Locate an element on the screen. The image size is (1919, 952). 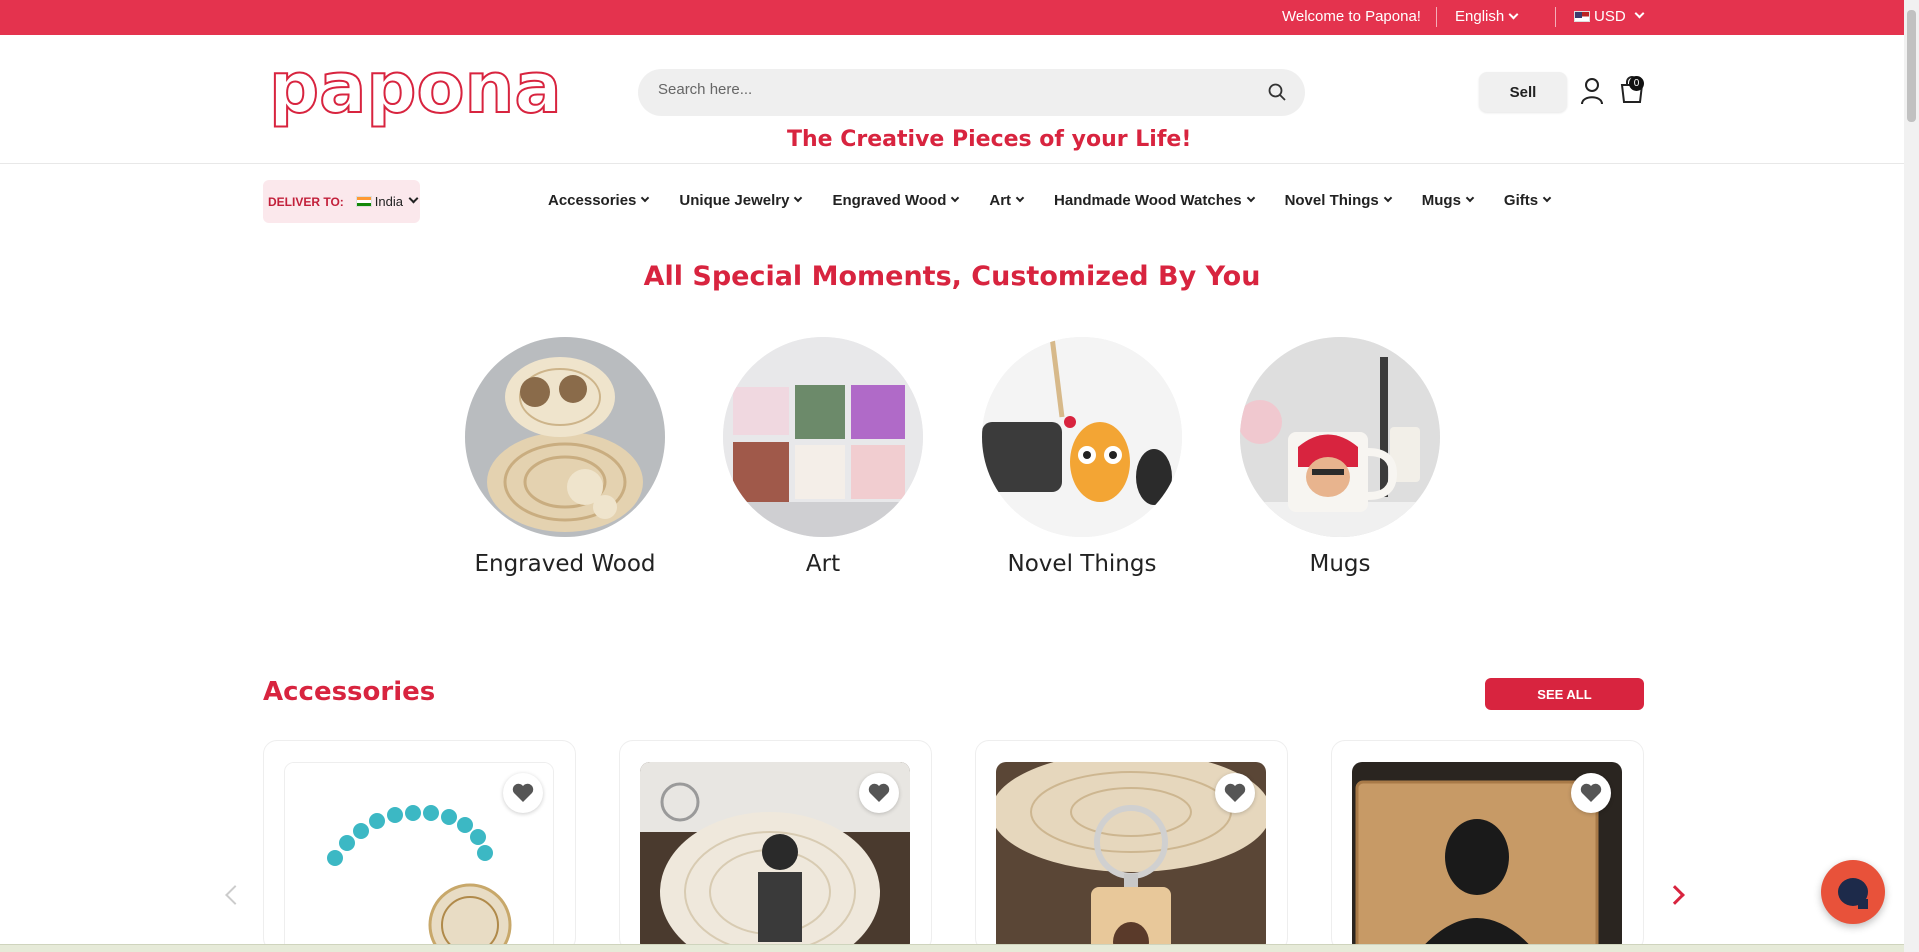
deliver-to-label: DELIVER TO: is located at coordinates (306, 201).